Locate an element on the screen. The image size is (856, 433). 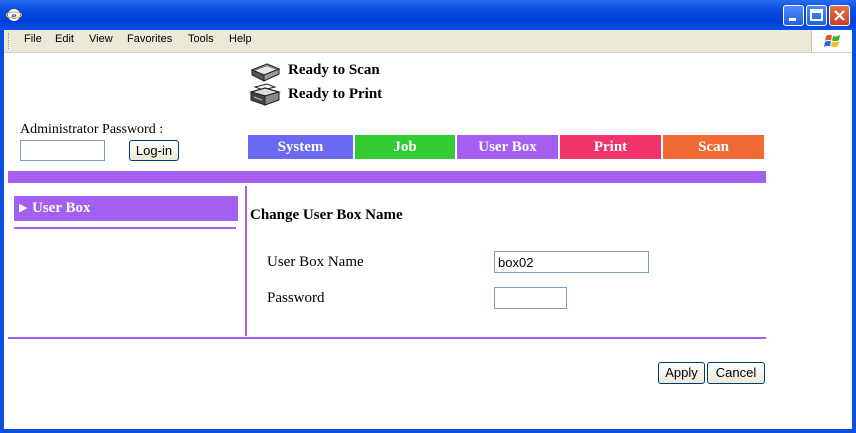
sidebar-item-user-box: ▶ User Box is located at coordinates (126, 208).